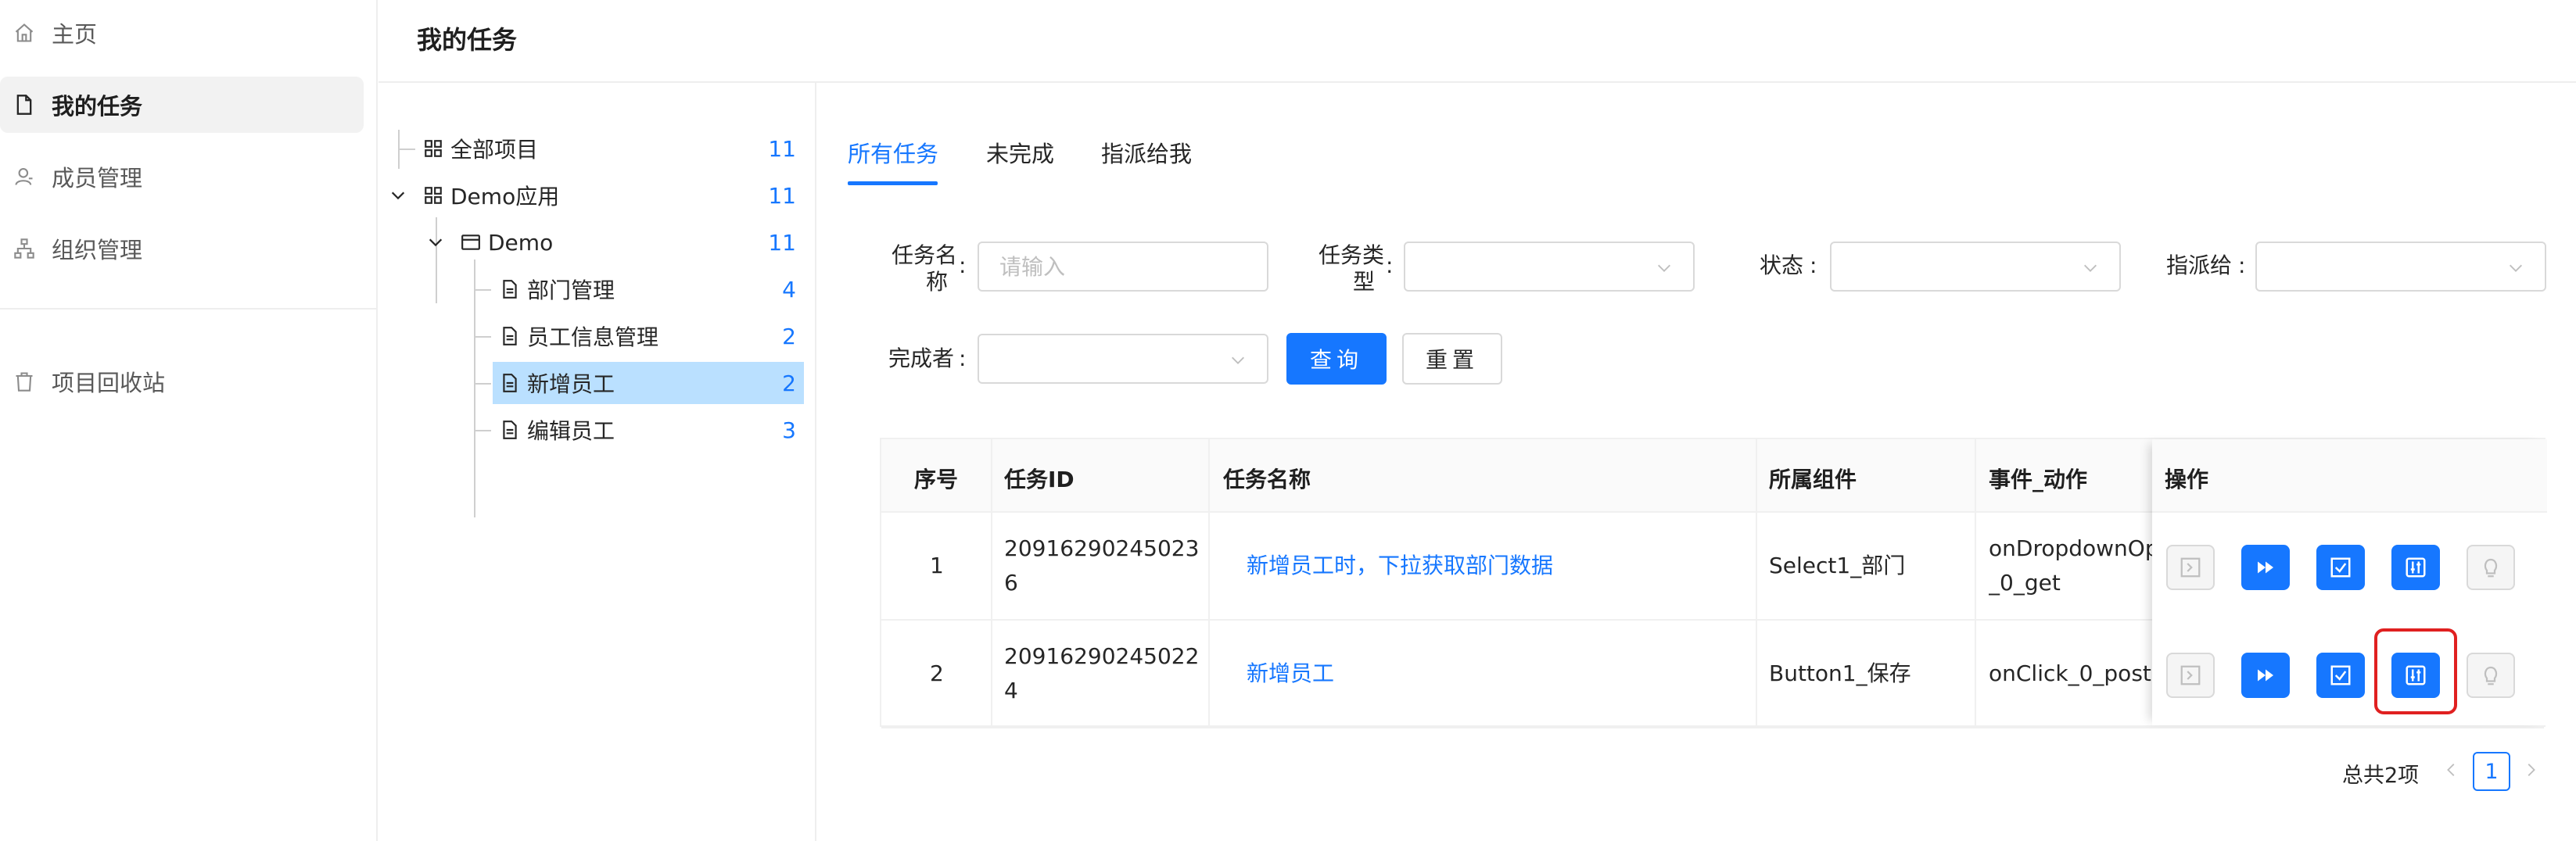  What do you see at coordinates (893, 152) in the screenshot?
I see `tab-all-tasks: 所有任务` at bounding box center [893, 152].